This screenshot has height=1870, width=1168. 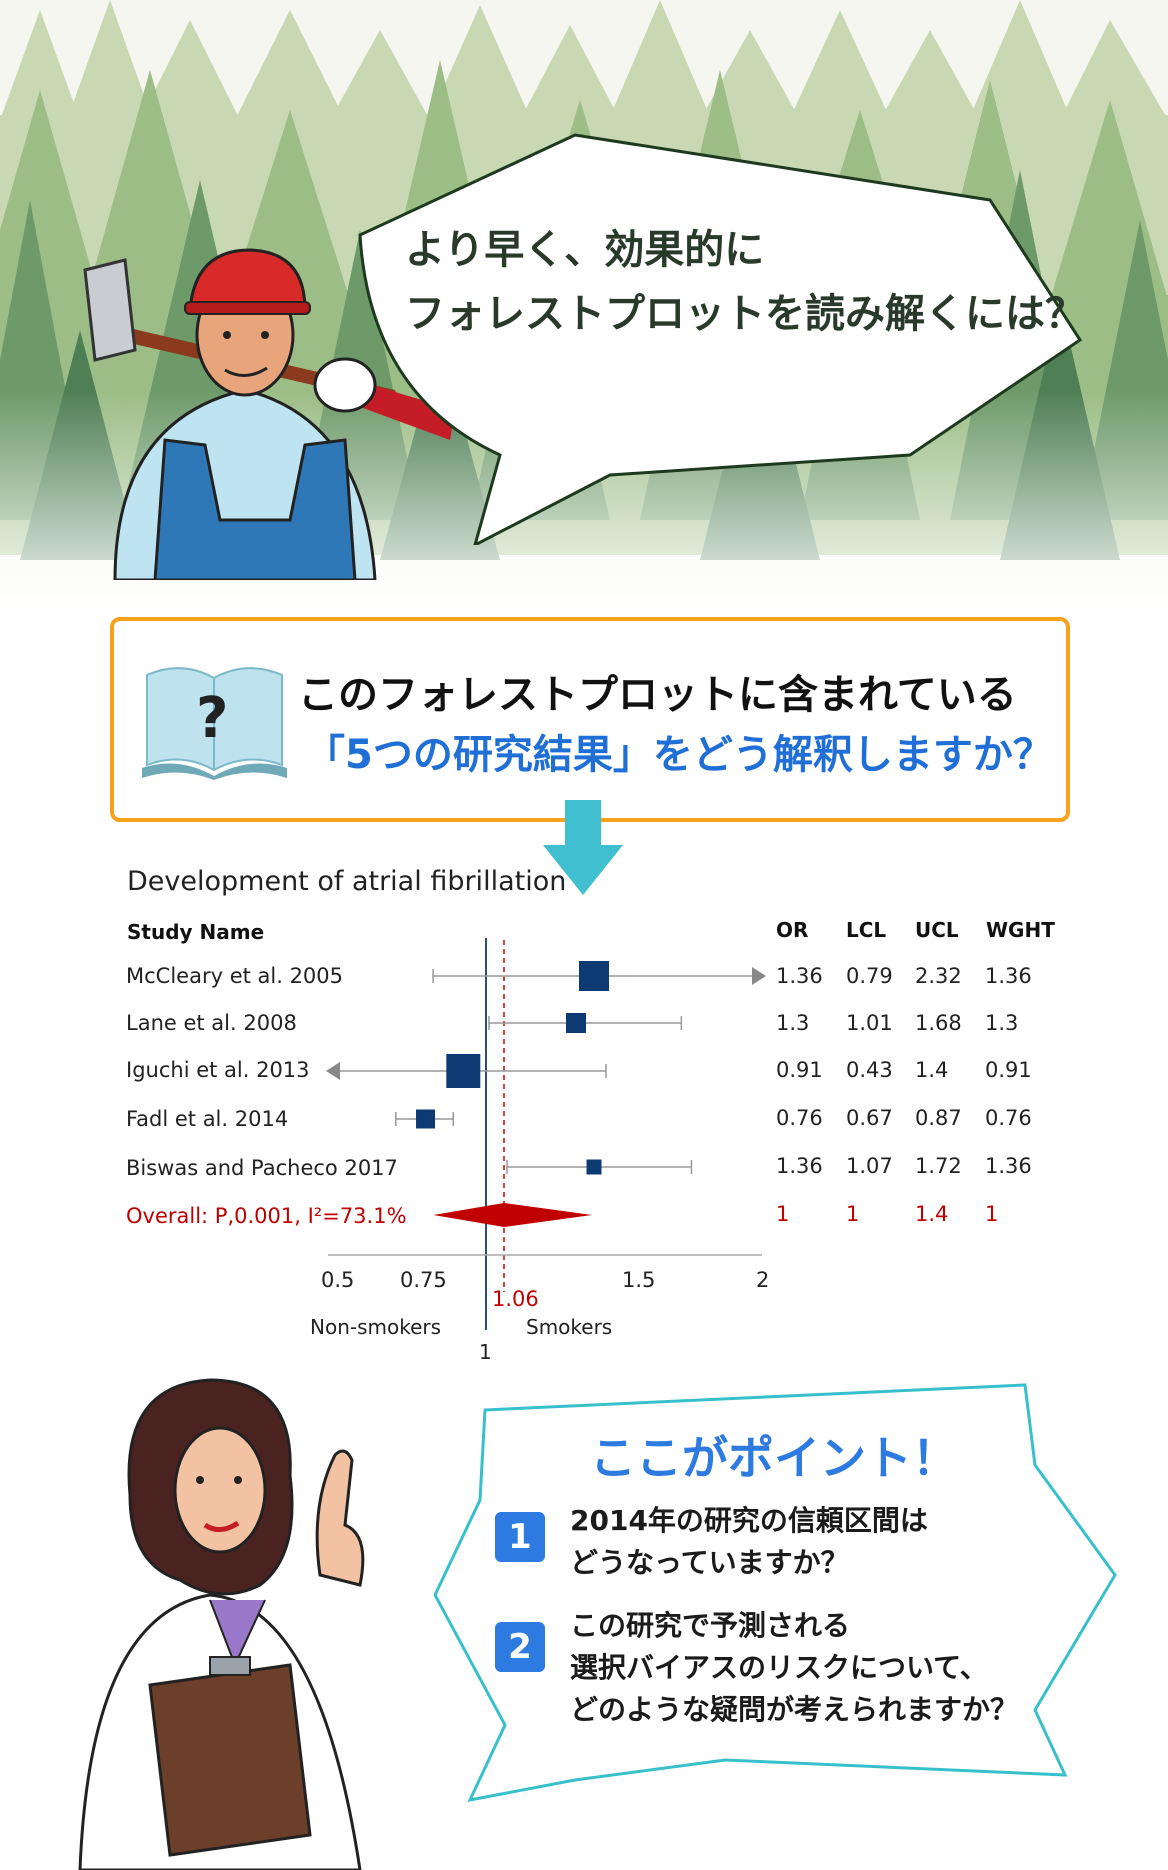 What do you see at coordinates (423, 1280) in the screenshot?
I see `x-tick-label: 0.75` at bounding box center [423, 1280].